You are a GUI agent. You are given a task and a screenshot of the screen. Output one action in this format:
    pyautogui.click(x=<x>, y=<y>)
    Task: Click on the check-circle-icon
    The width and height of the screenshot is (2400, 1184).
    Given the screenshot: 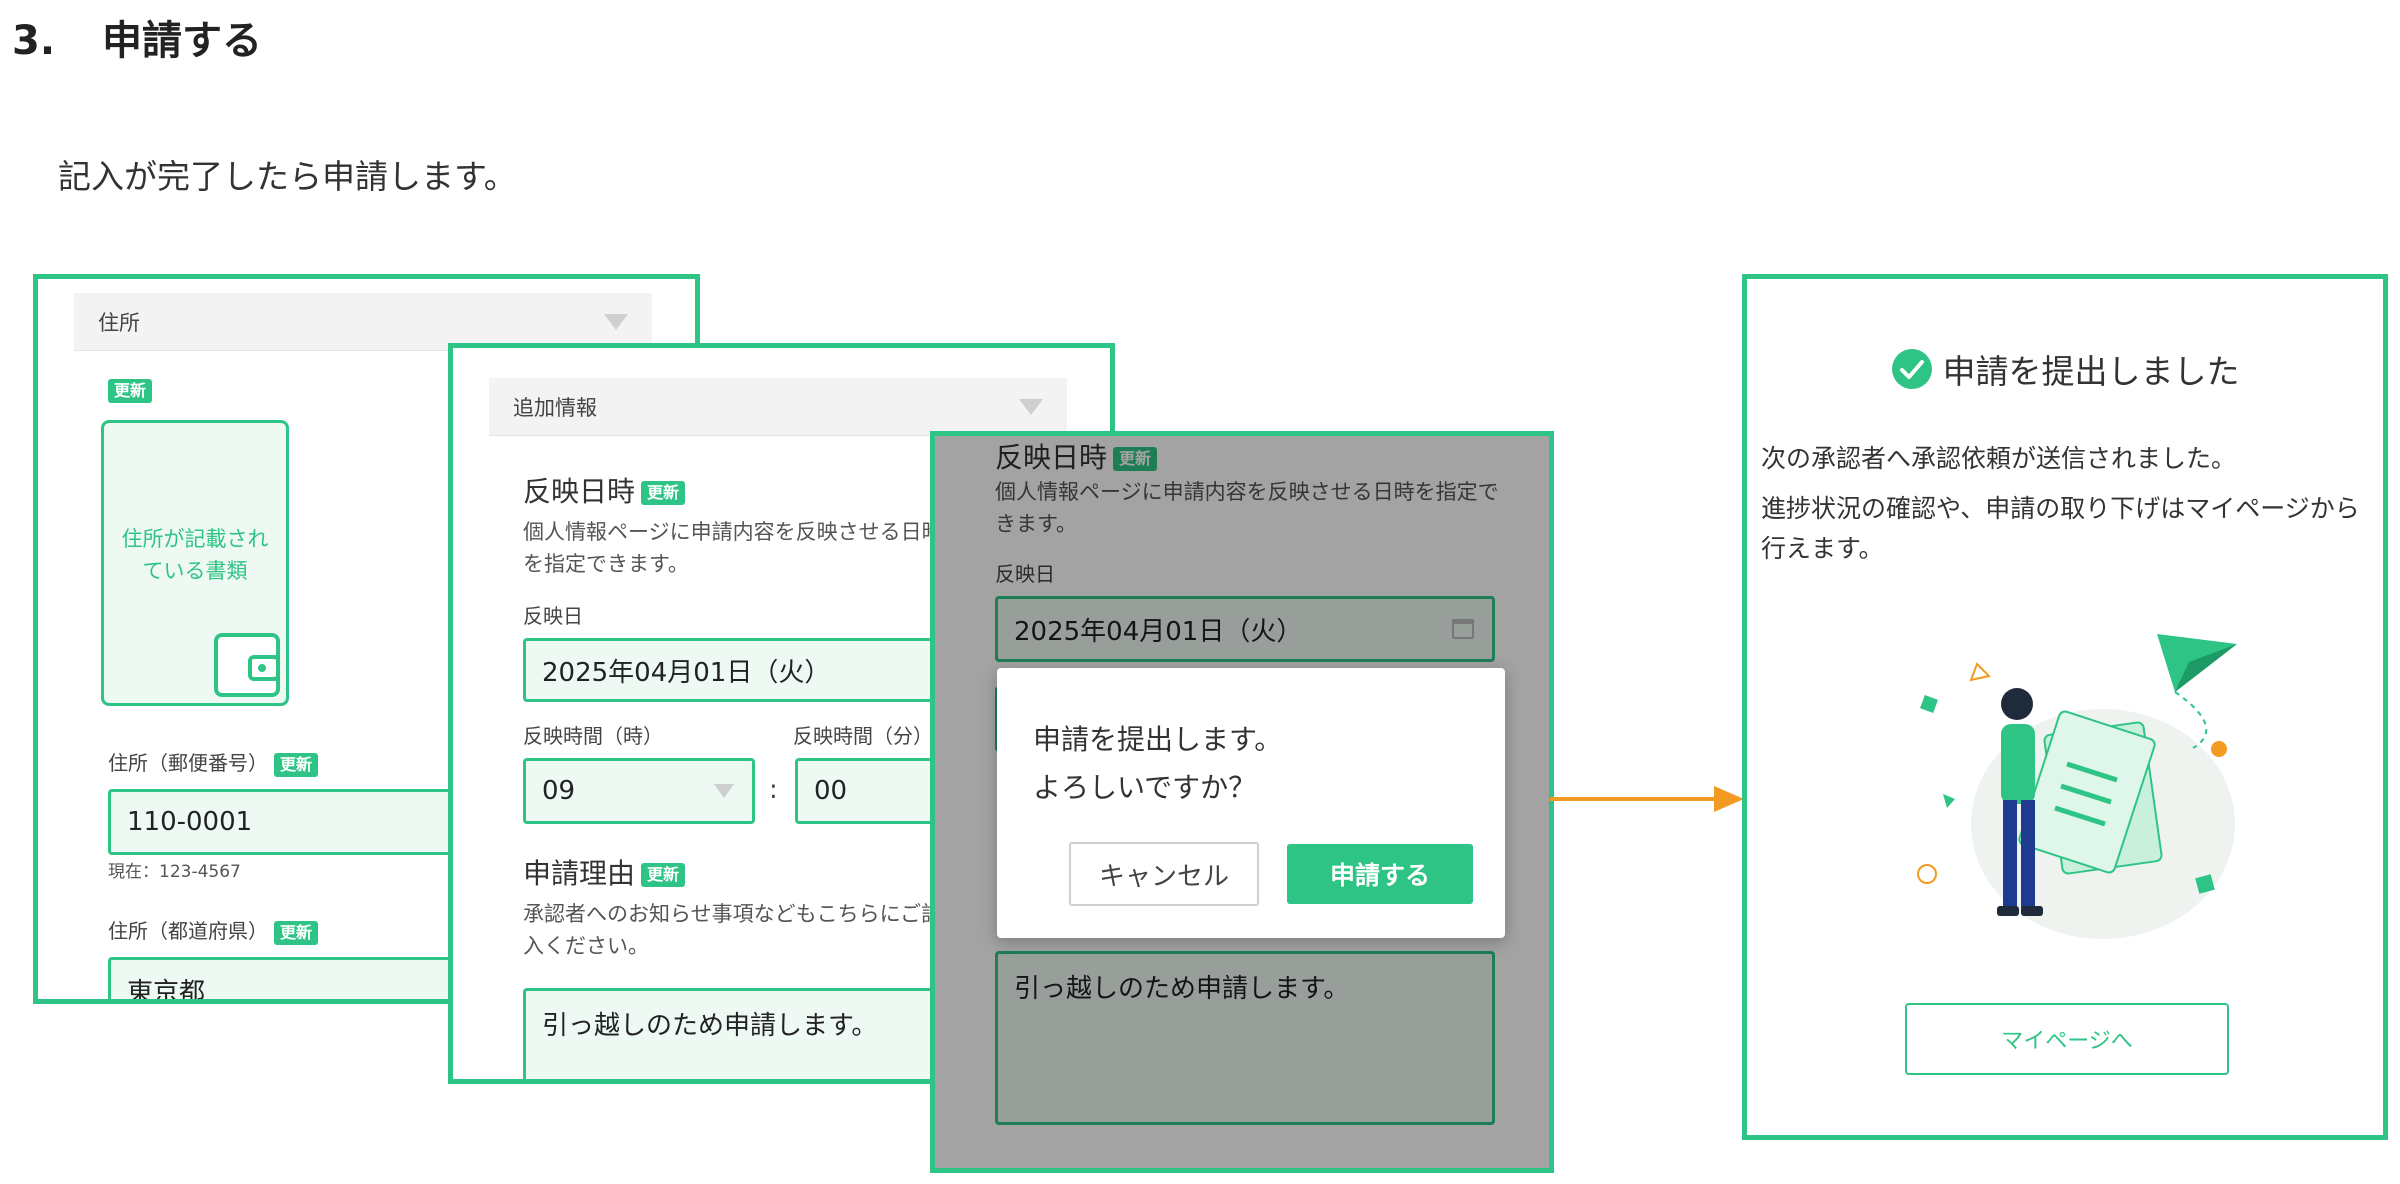 What is the action you would take?
    pyautogui.click(x=1911, y=369)
    